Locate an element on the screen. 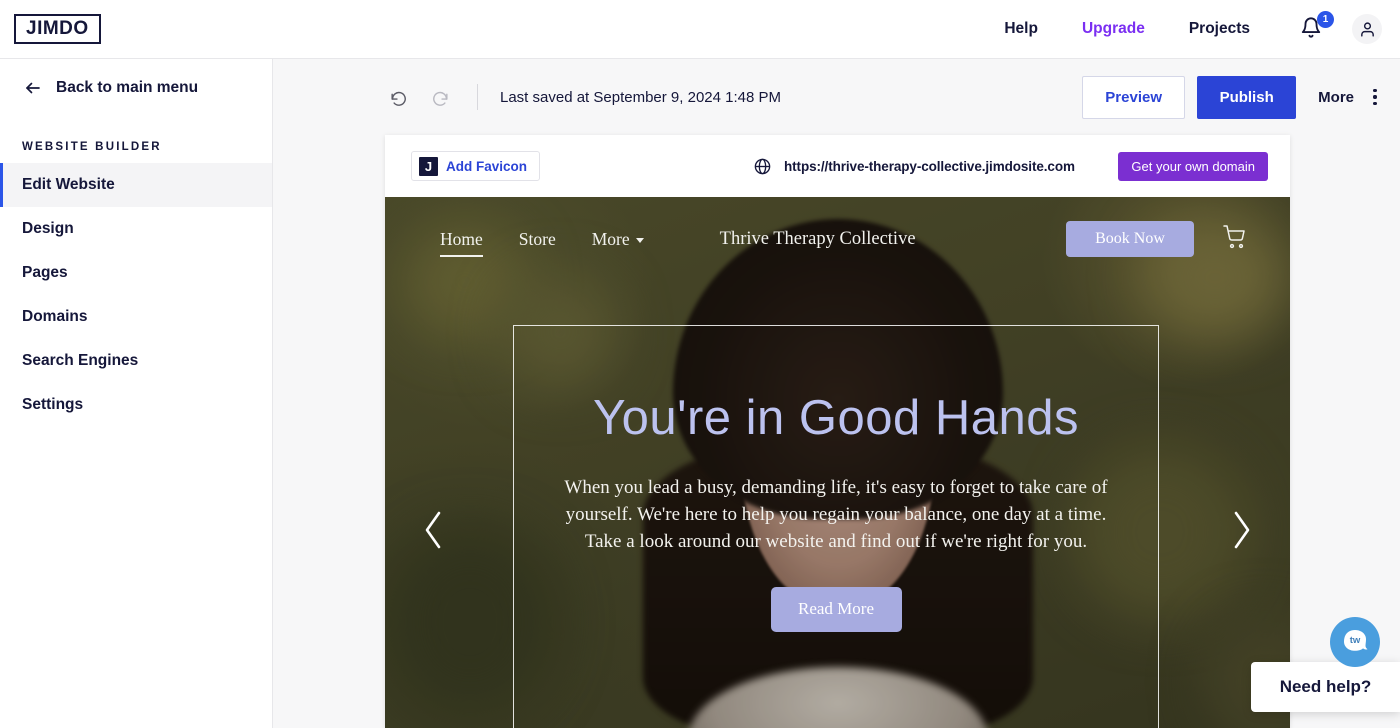  sidebar-item-search-engines: Search Engines is located at coordinates (136, 361).